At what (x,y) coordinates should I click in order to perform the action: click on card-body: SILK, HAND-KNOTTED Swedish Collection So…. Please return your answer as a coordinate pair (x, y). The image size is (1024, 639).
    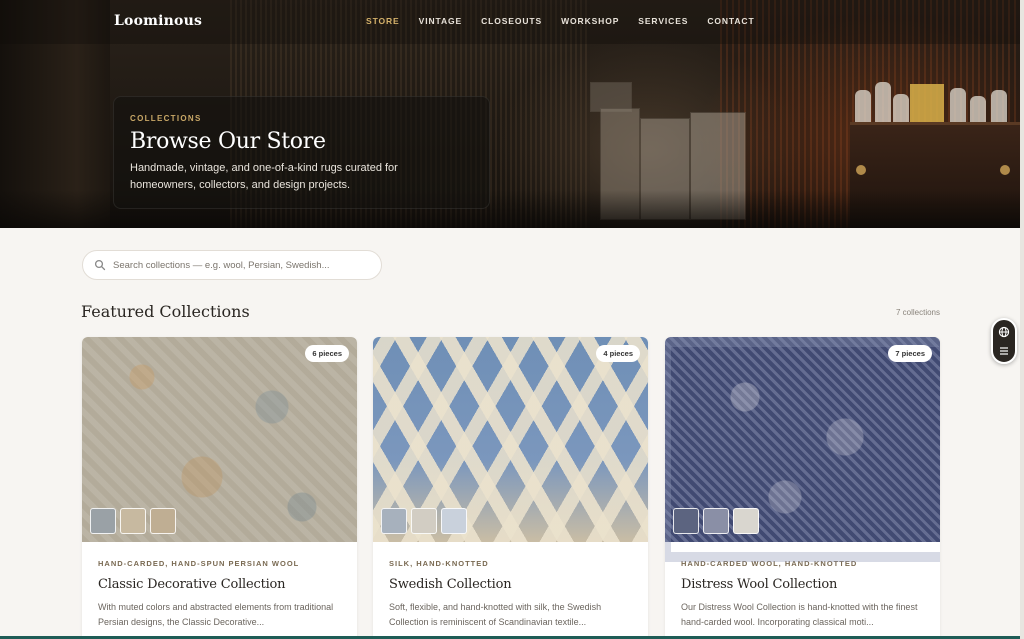
    Looking at the image, I should click on (510, 590).